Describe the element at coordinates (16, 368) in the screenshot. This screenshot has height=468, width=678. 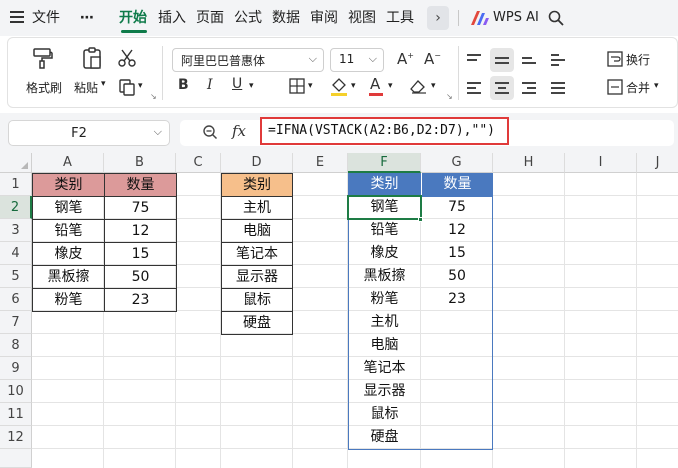
I see `row-header-9: 9` at that location.